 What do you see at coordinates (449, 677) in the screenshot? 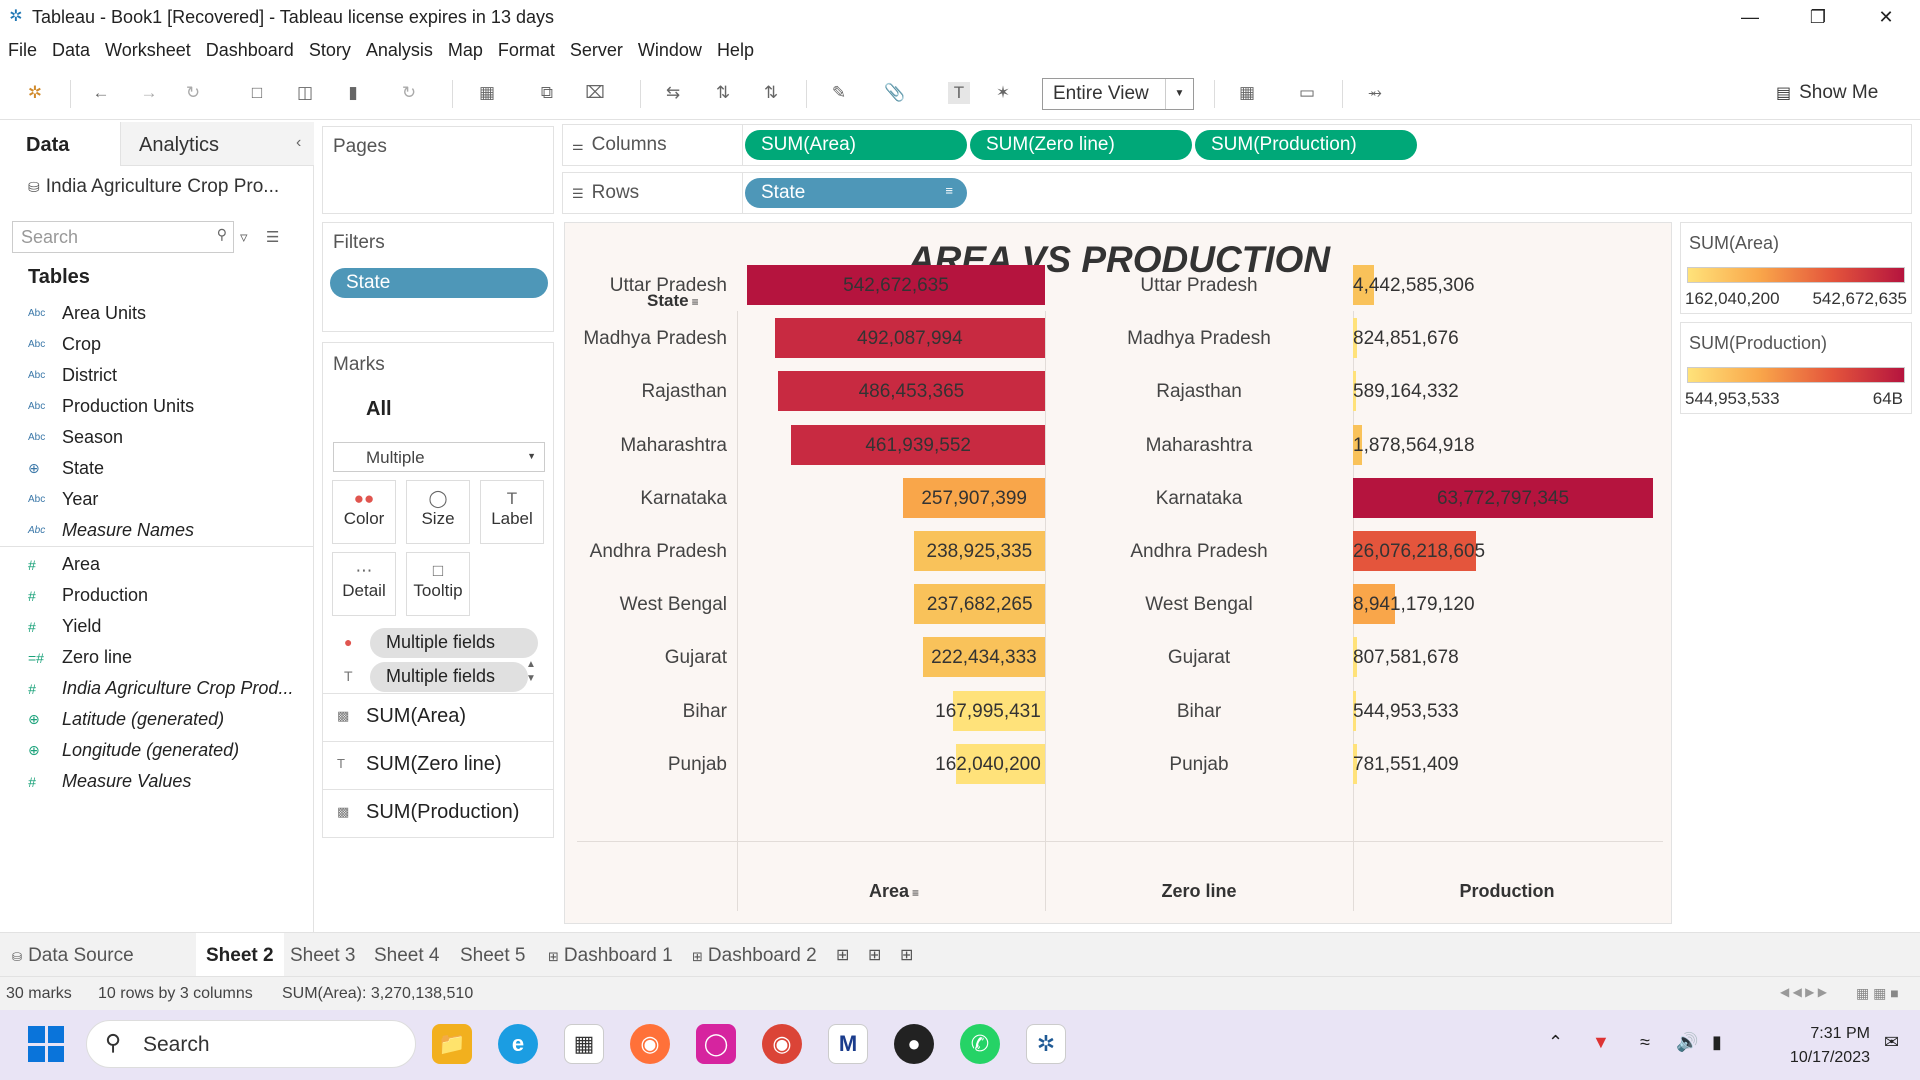
I see `marks-pill-label: Multiple fields` at bounding box center [449, 677].